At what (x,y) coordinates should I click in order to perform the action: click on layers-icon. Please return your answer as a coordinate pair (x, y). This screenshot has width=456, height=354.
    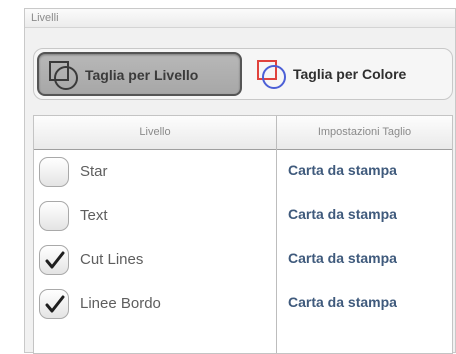
    Looking at the image, I should click on (64, 76).